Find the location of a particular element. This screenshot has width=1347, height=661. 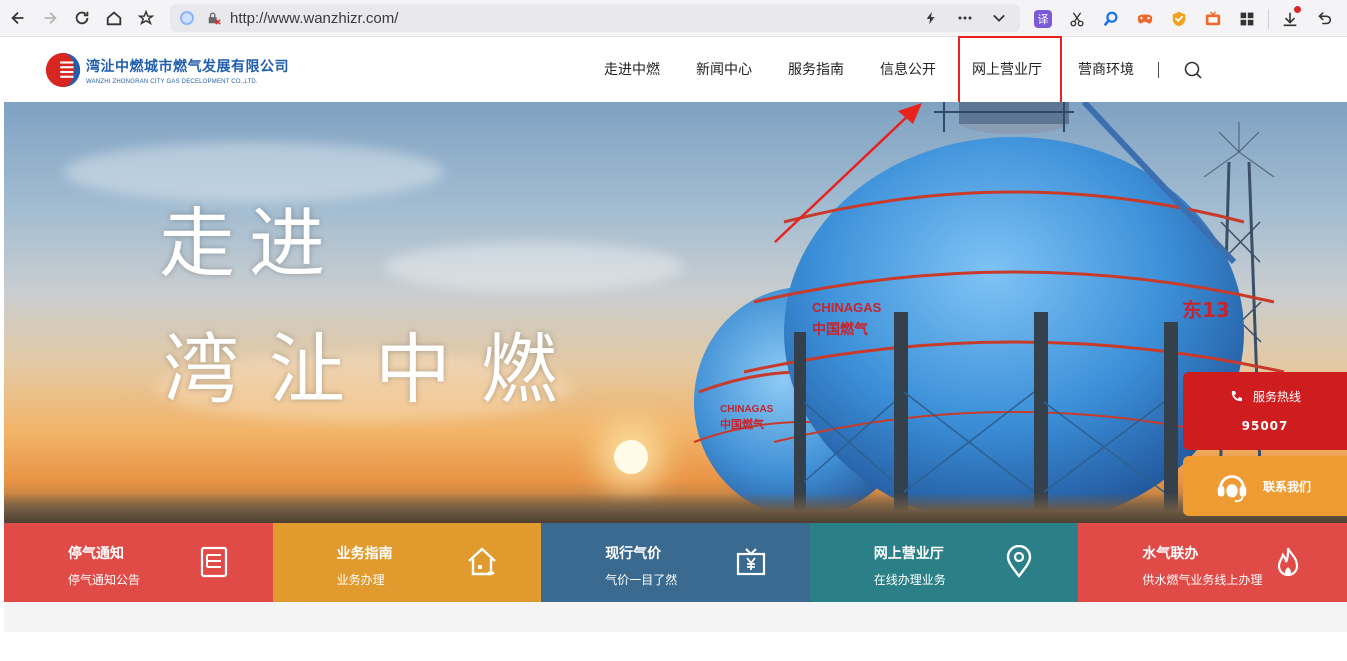

hotline-number: 95007 is located at coordinates (1265, 426).